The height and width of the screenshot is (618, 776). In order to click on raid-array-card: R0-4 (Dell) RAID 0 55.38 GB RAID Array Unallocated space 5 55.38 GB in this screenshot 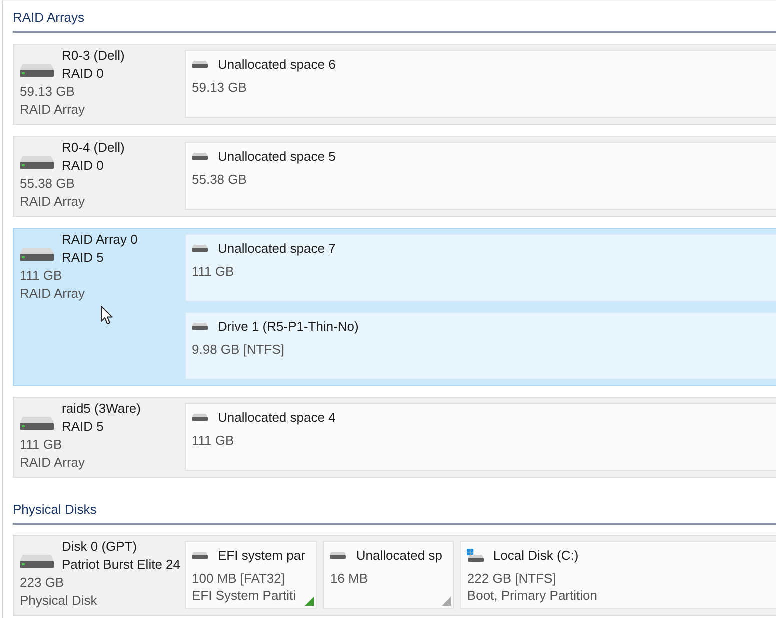, I will do `click(394, 176)`.